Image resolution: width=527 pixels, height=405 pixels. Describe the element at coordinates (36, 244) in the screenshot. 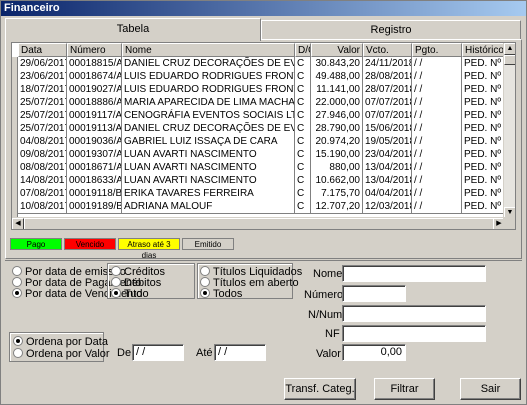

I see `legend-pago: Pago` at that location.